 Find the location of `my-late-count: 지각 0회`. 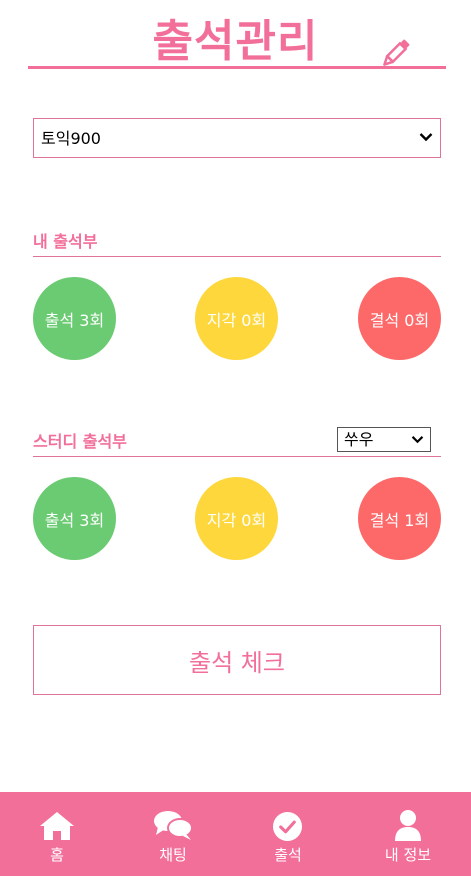

my-late-count: 지각 0회 is located at coordinates (236, 318).